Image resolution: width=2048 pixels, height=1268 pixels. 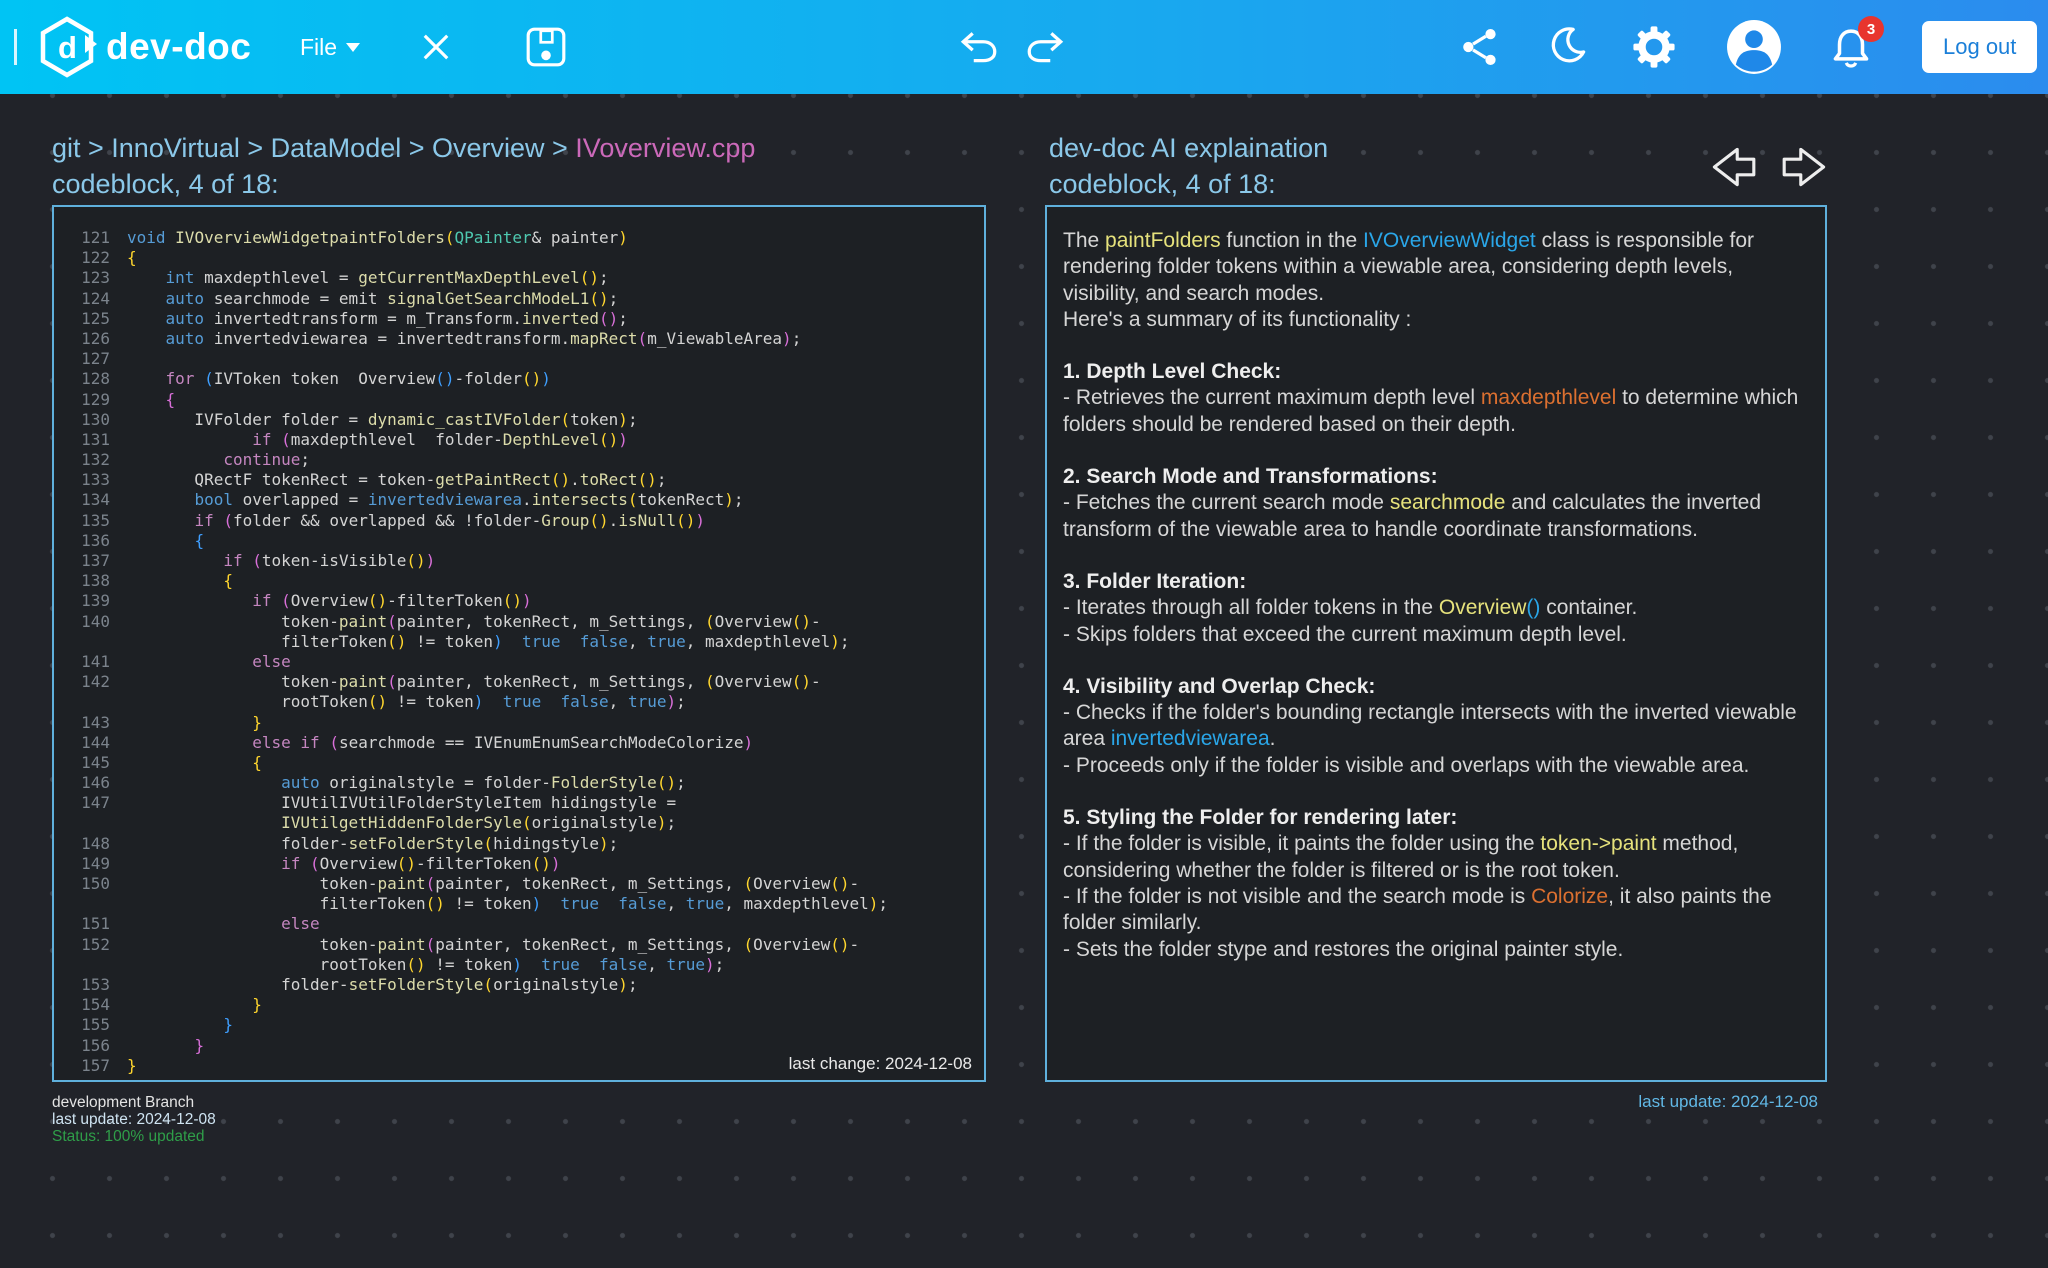 What do you see at coordinates (1155, 581) in the screenshot?
I see `ai-section-title: 3. Folder Iteration:` at bounding box center [1155, 581].